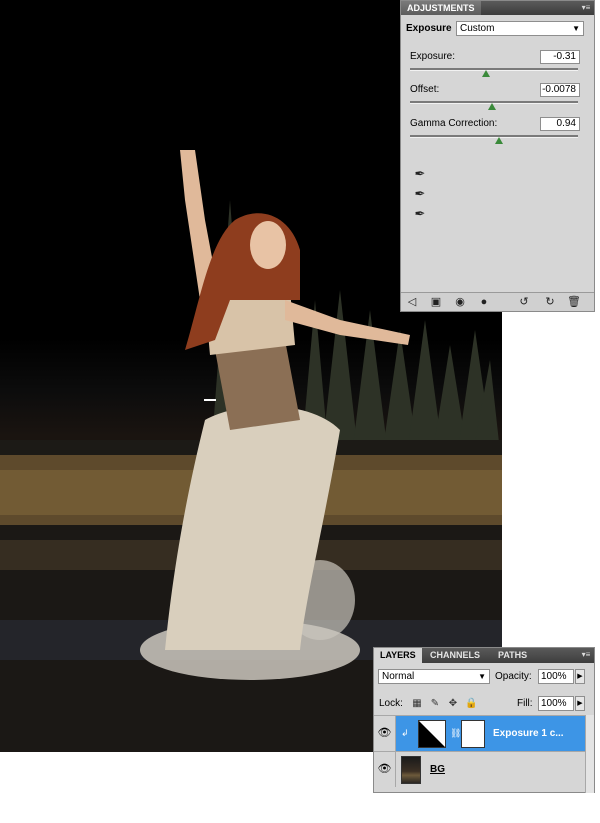 This screenshot has height=823, width=600. I want to click on white-point-eyedropper-icon: ✒, so click(420, 214).